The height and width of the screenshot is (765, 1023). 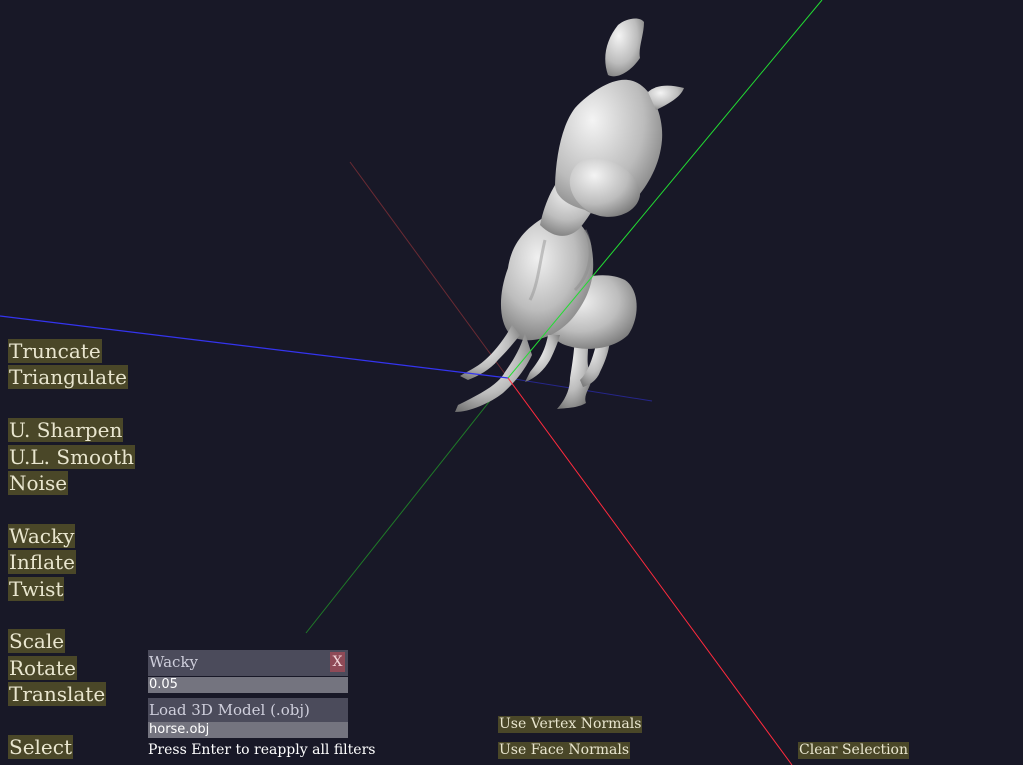 What do you see at coordinates (174, 662) in the screenshot?
I see `filter-panel-title: Wacky` at bounding box center [174, 662].